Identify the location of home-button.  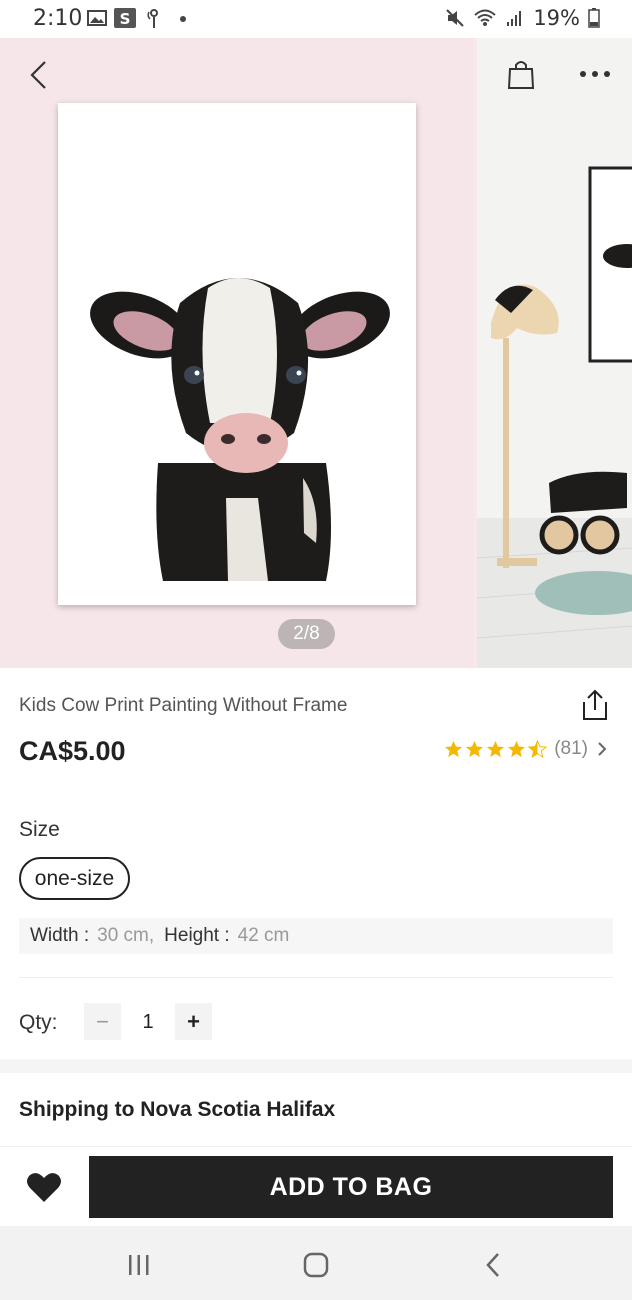
(316, 1265).